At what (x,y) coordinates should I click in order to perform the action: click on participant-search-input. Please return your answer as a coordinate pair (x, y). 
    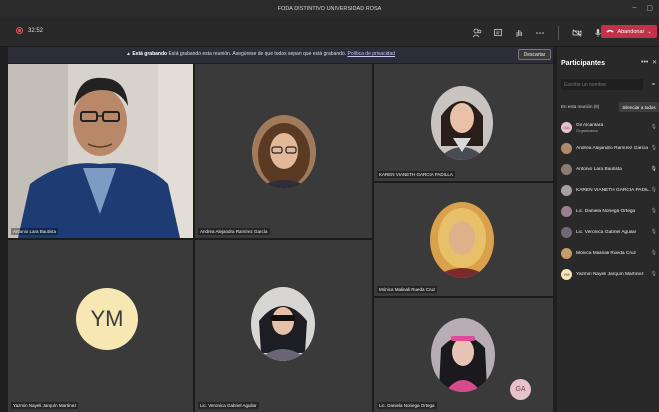
    Looking at the image, I should click on (602, 84).